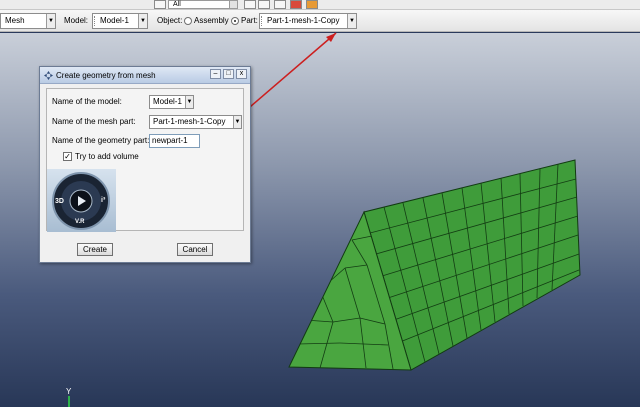 This screenshot has height=407, width=640. Describe the element at coordinates (167, 101) in the screenshot. I see `model-select-value: Model-1` at that location.